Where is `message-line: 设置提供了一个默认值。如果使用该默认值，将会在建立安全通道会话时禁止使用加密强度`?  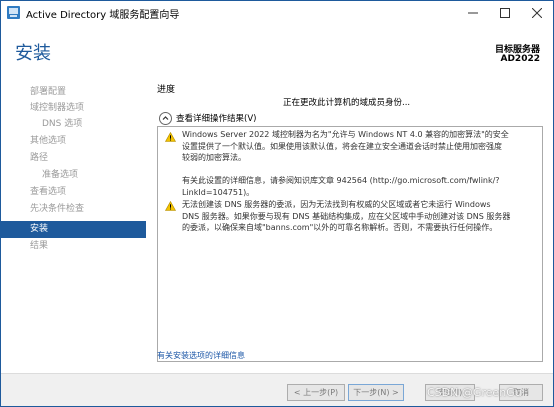 message-line: 设置提供了一个默认值。如果使用该默认值，将会在建立安全通道会话时禁止使用加密强度 is located at coordinates (342, 146).